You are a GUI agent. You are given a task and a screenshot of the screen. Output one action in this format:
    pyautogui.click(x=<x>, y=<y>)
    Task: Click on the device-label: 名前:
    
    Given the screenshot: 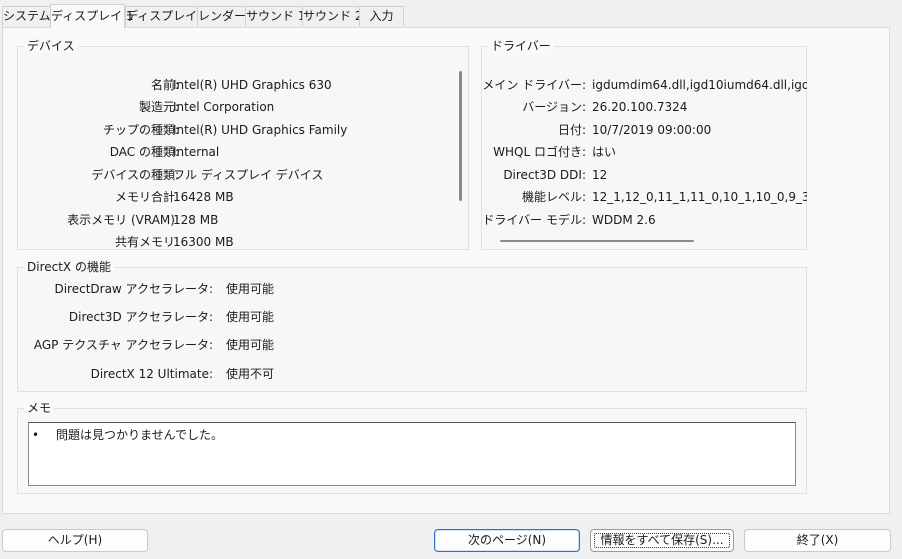 What is the action you would take?
    pyautogui.click(x=164, y=85)
    